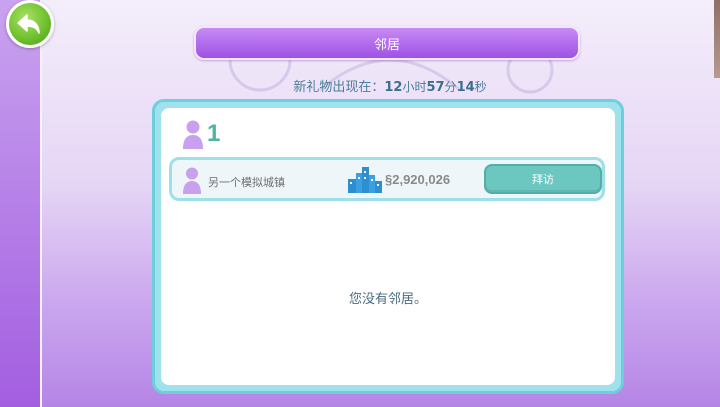  What do you see at coordinates (21, 203) in the screenshot?
I see `left-side-rail` at bounding box center [21, 203].